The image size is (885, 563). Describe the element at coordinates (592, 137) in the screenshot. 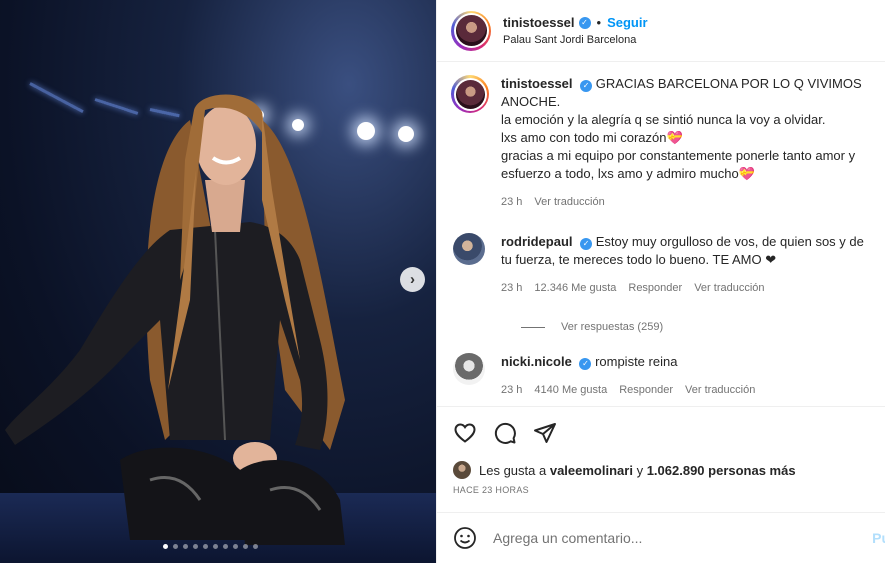

I see `caption-text-line3: lxs amo con todo mi corazón💝` at that location.